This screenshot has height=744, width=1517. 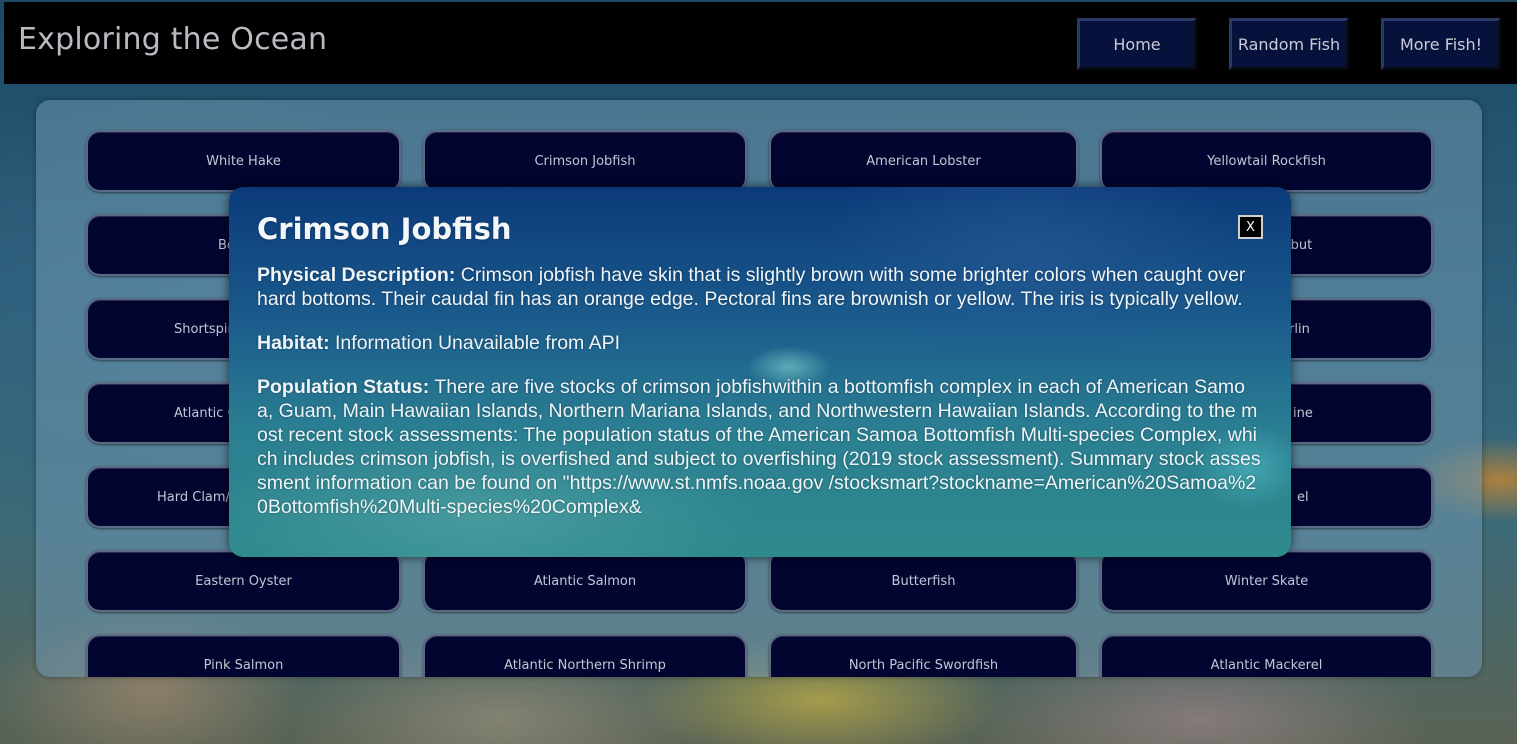 What do you see at coordinates (293, 343) in the screenshot?
I see `habitat-label: Habitat:` at bounding box center [293, 343].